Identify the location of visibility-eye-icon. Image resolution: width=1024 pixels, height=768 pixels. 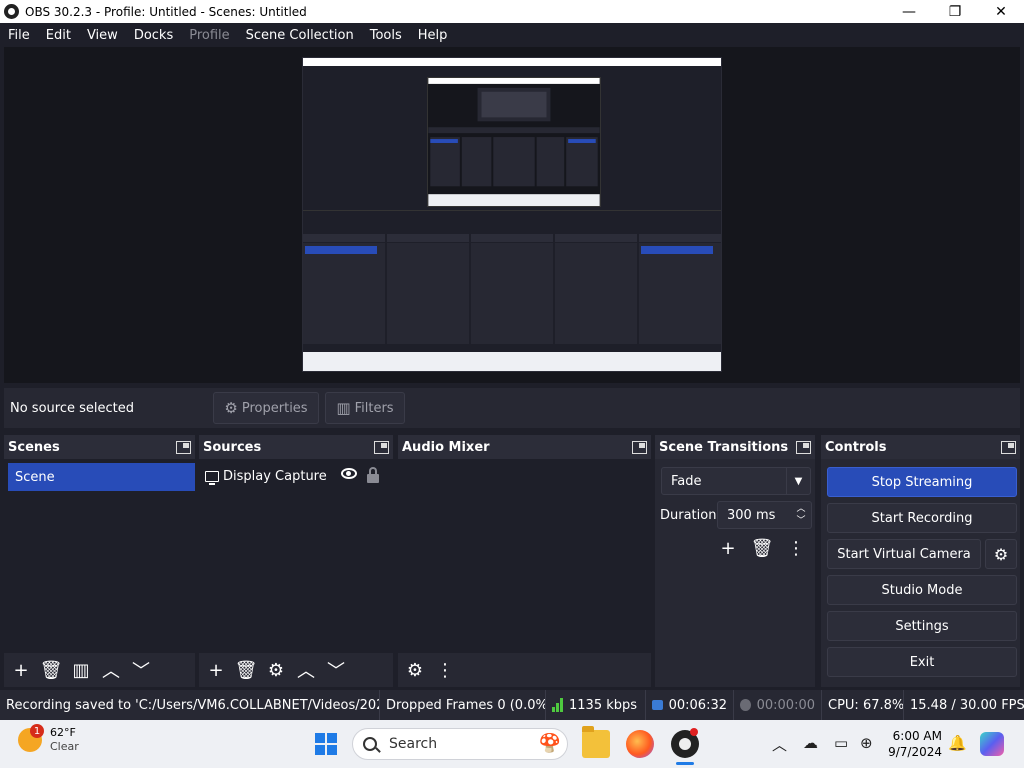
(349, 473).